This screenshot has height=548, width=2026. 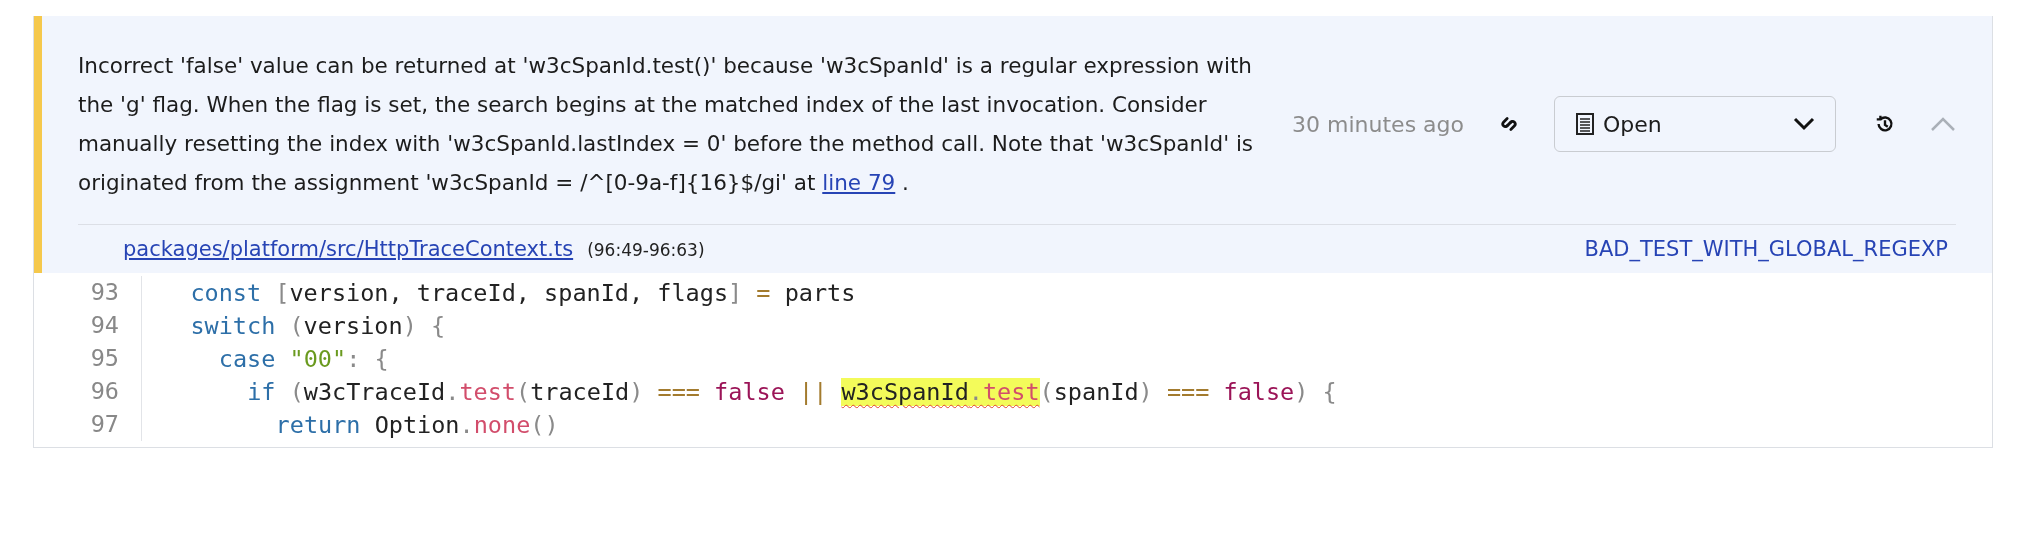 I want to click on status-dropdown: Open, so click(x=1695, y=124).